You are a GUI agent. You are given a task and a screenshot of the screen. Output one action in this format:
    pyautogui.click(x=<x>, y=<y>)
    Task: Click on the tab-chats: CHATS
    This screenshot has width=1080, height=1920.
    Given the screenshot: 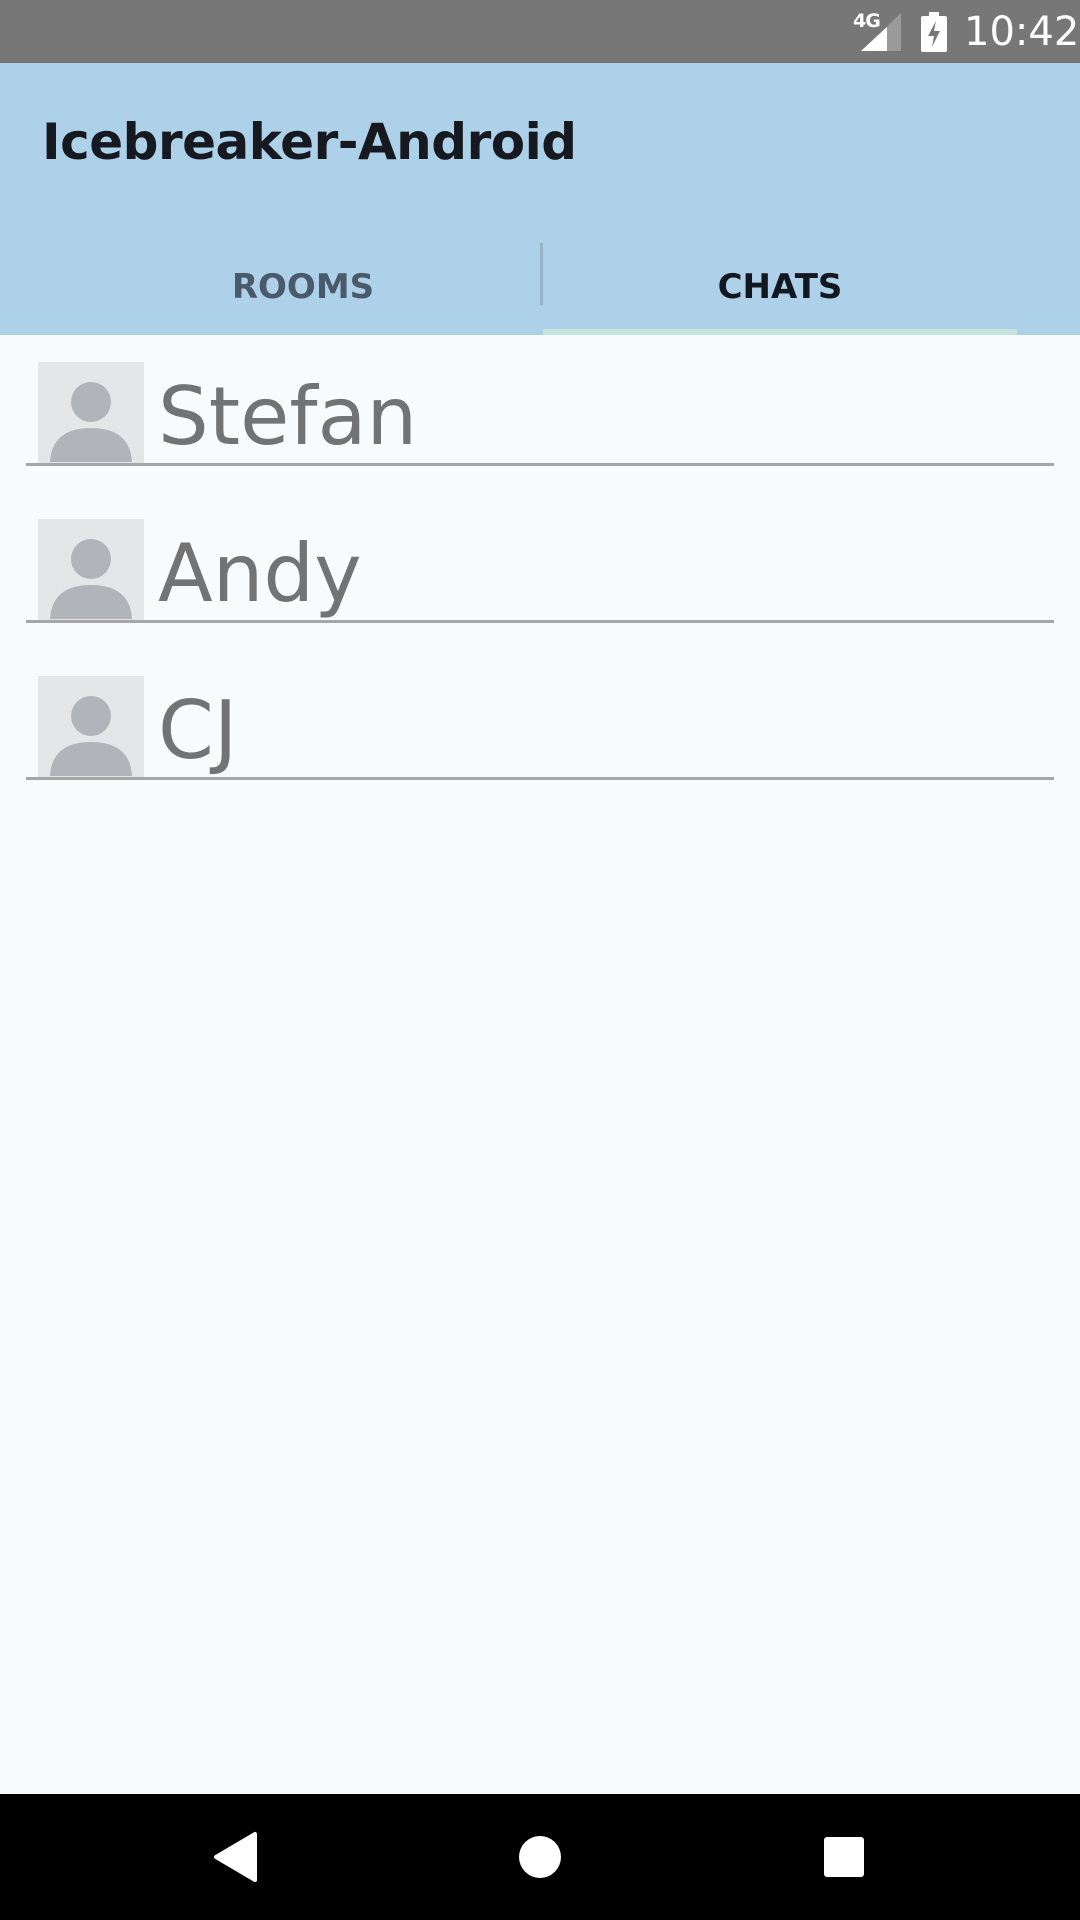 What is the action you would take?
    pyautogui.click(x=780, y=287)
    